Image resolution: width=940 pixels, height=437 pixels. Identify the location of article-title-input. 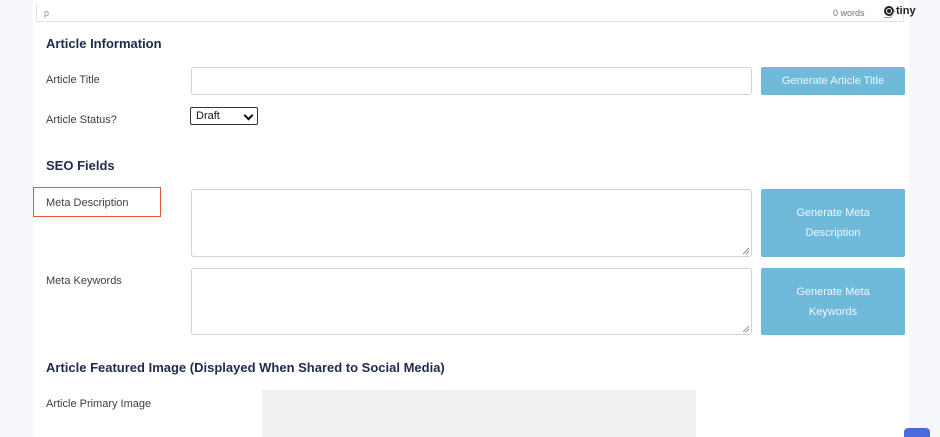
(471, 81).